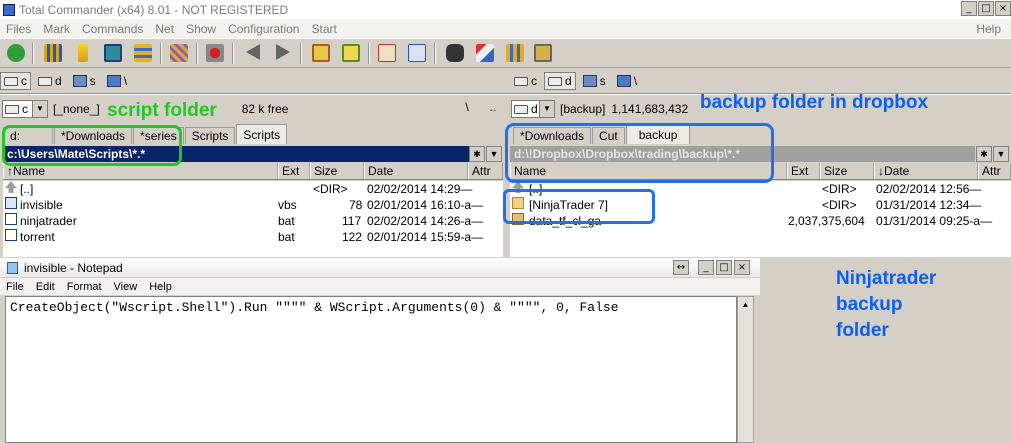 This screenshot has width=1011, height=443. Describe the element at coordinates (1001, 154) in the screenshot. I see `right-history-dropdown: ▼` at that location.